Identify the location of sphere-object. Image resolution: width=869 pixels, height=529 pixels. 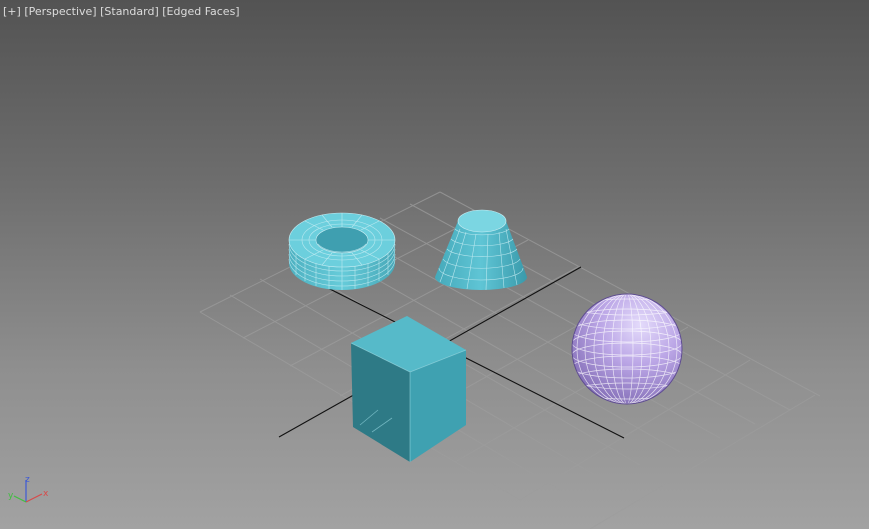
(627, 349).